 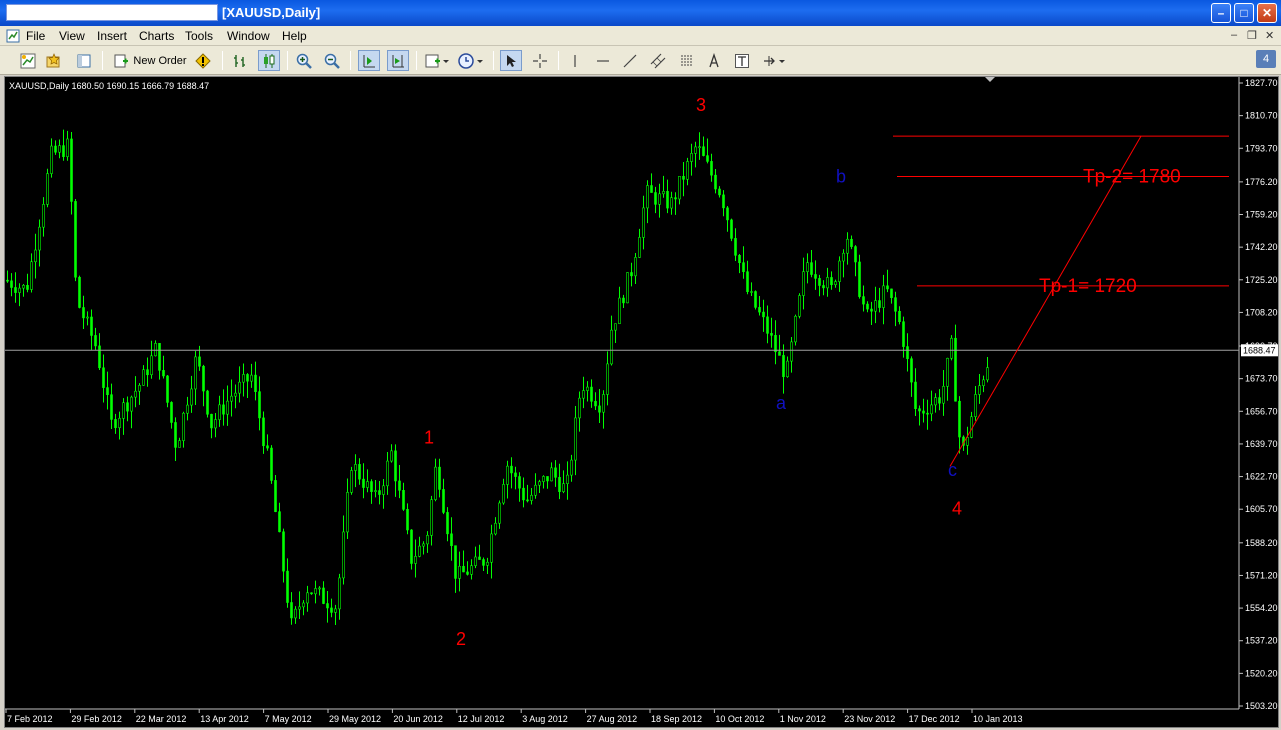 What do you see at coordinates (1234, 35) in the screenshot?
I see `mdi-minimize-button: –` at bounding box center [1234, 35].